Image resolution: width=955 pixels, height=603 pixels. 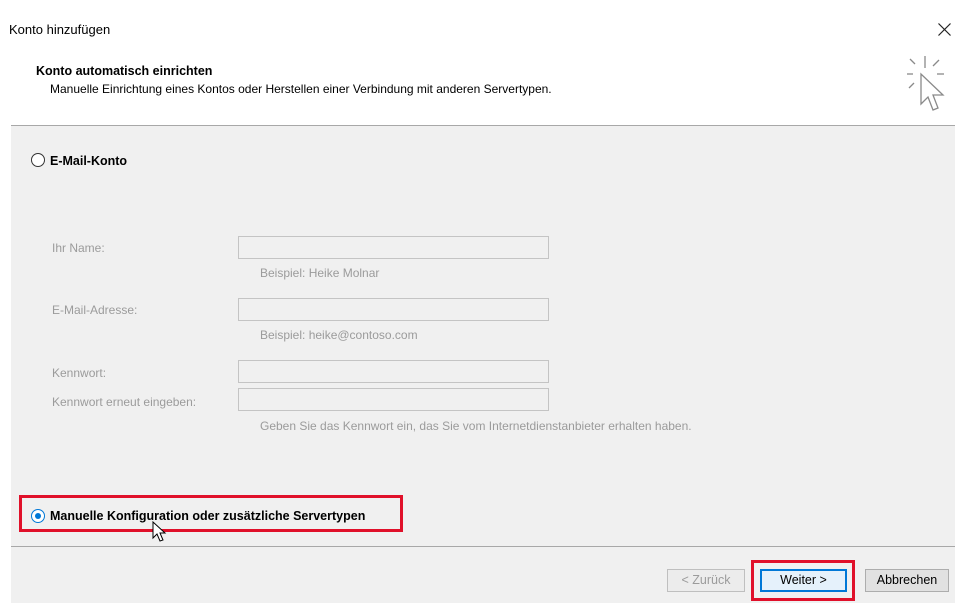 I want to click on email-account-radio, so click(x=38, y=160).